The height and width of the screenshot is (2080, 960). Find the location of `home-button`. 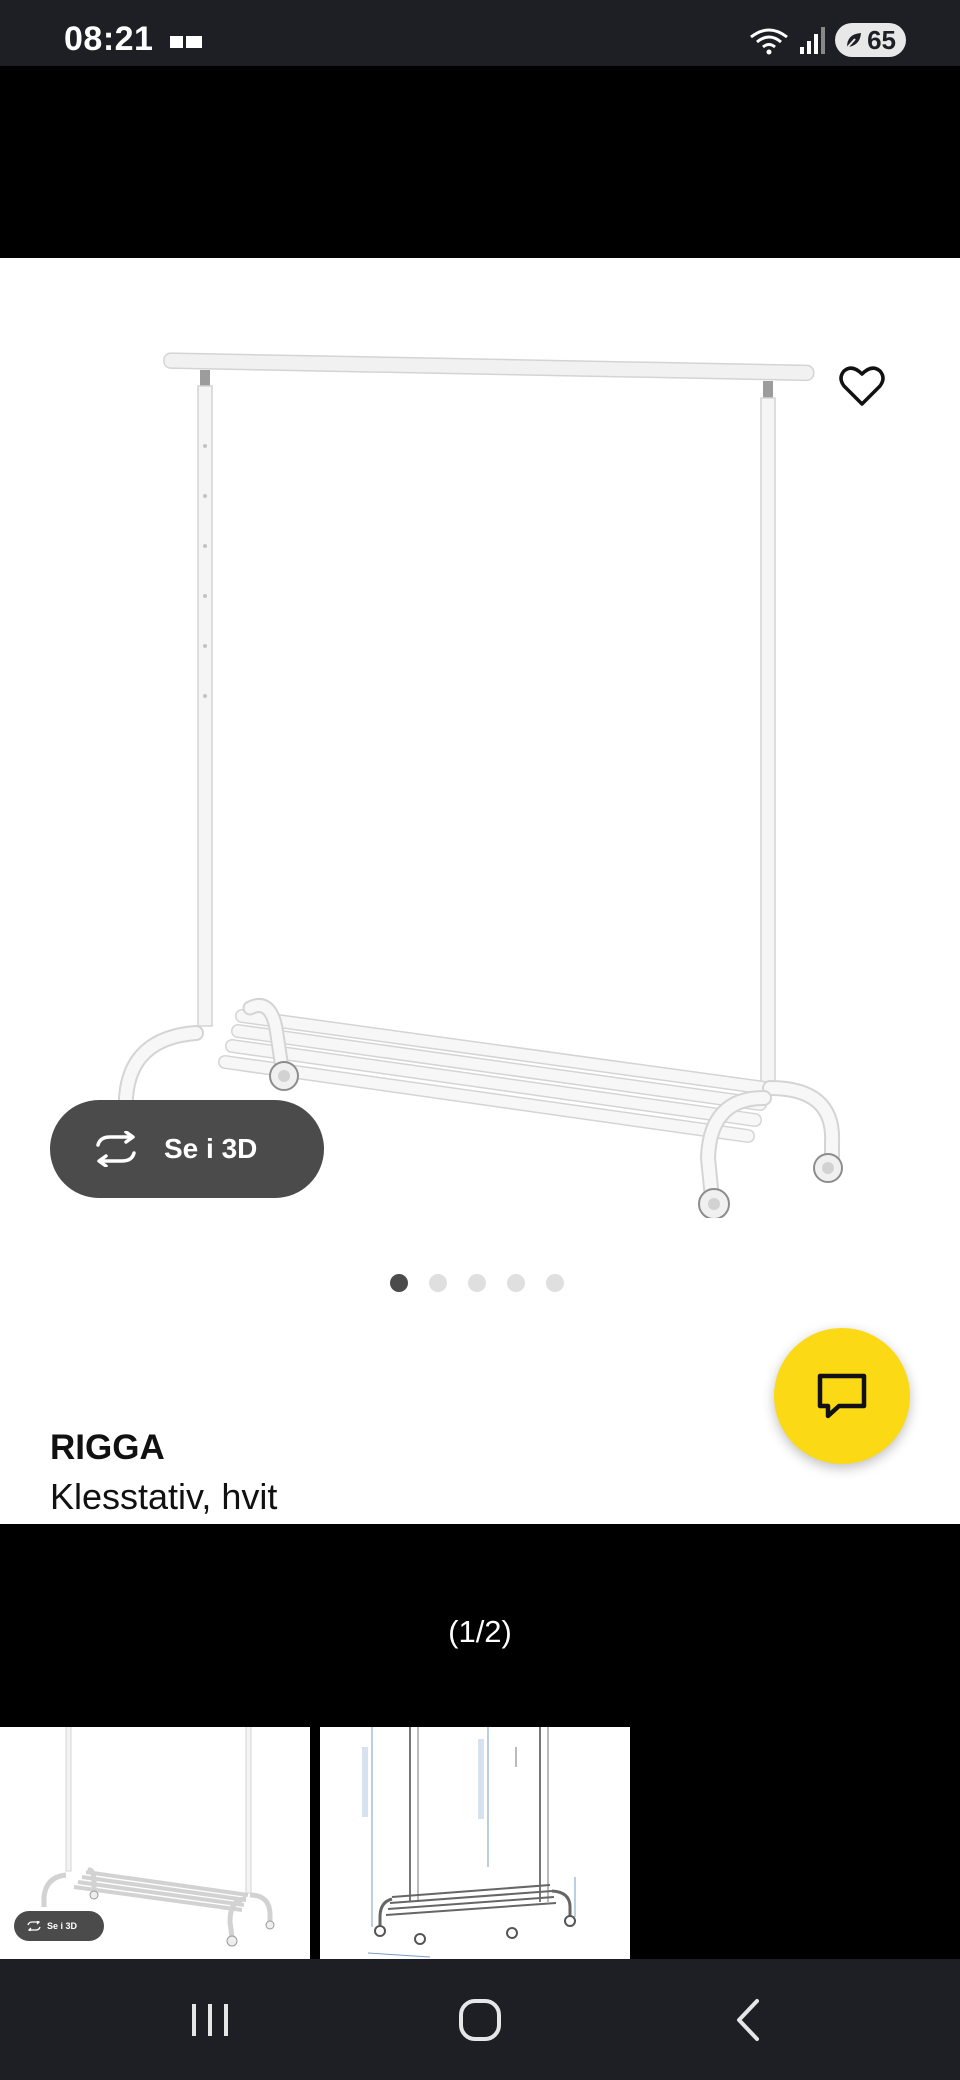

home-button is located at coordinates (480, 2019).